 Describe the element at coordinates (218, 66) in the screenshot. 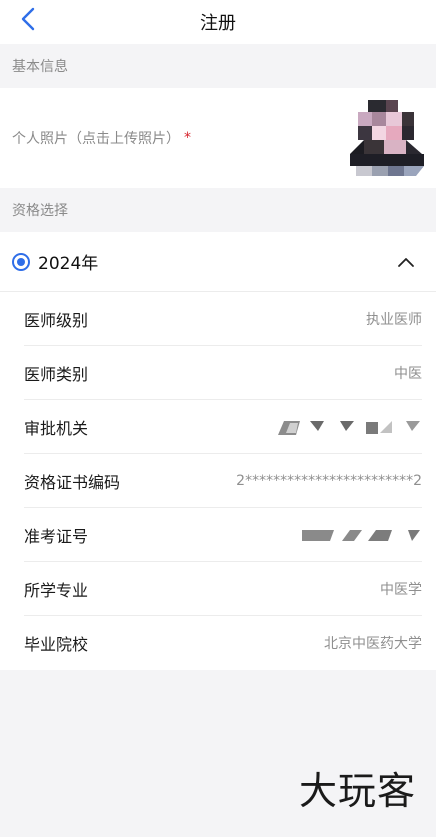

I see `section-basic-info: 基本信息` at that location.